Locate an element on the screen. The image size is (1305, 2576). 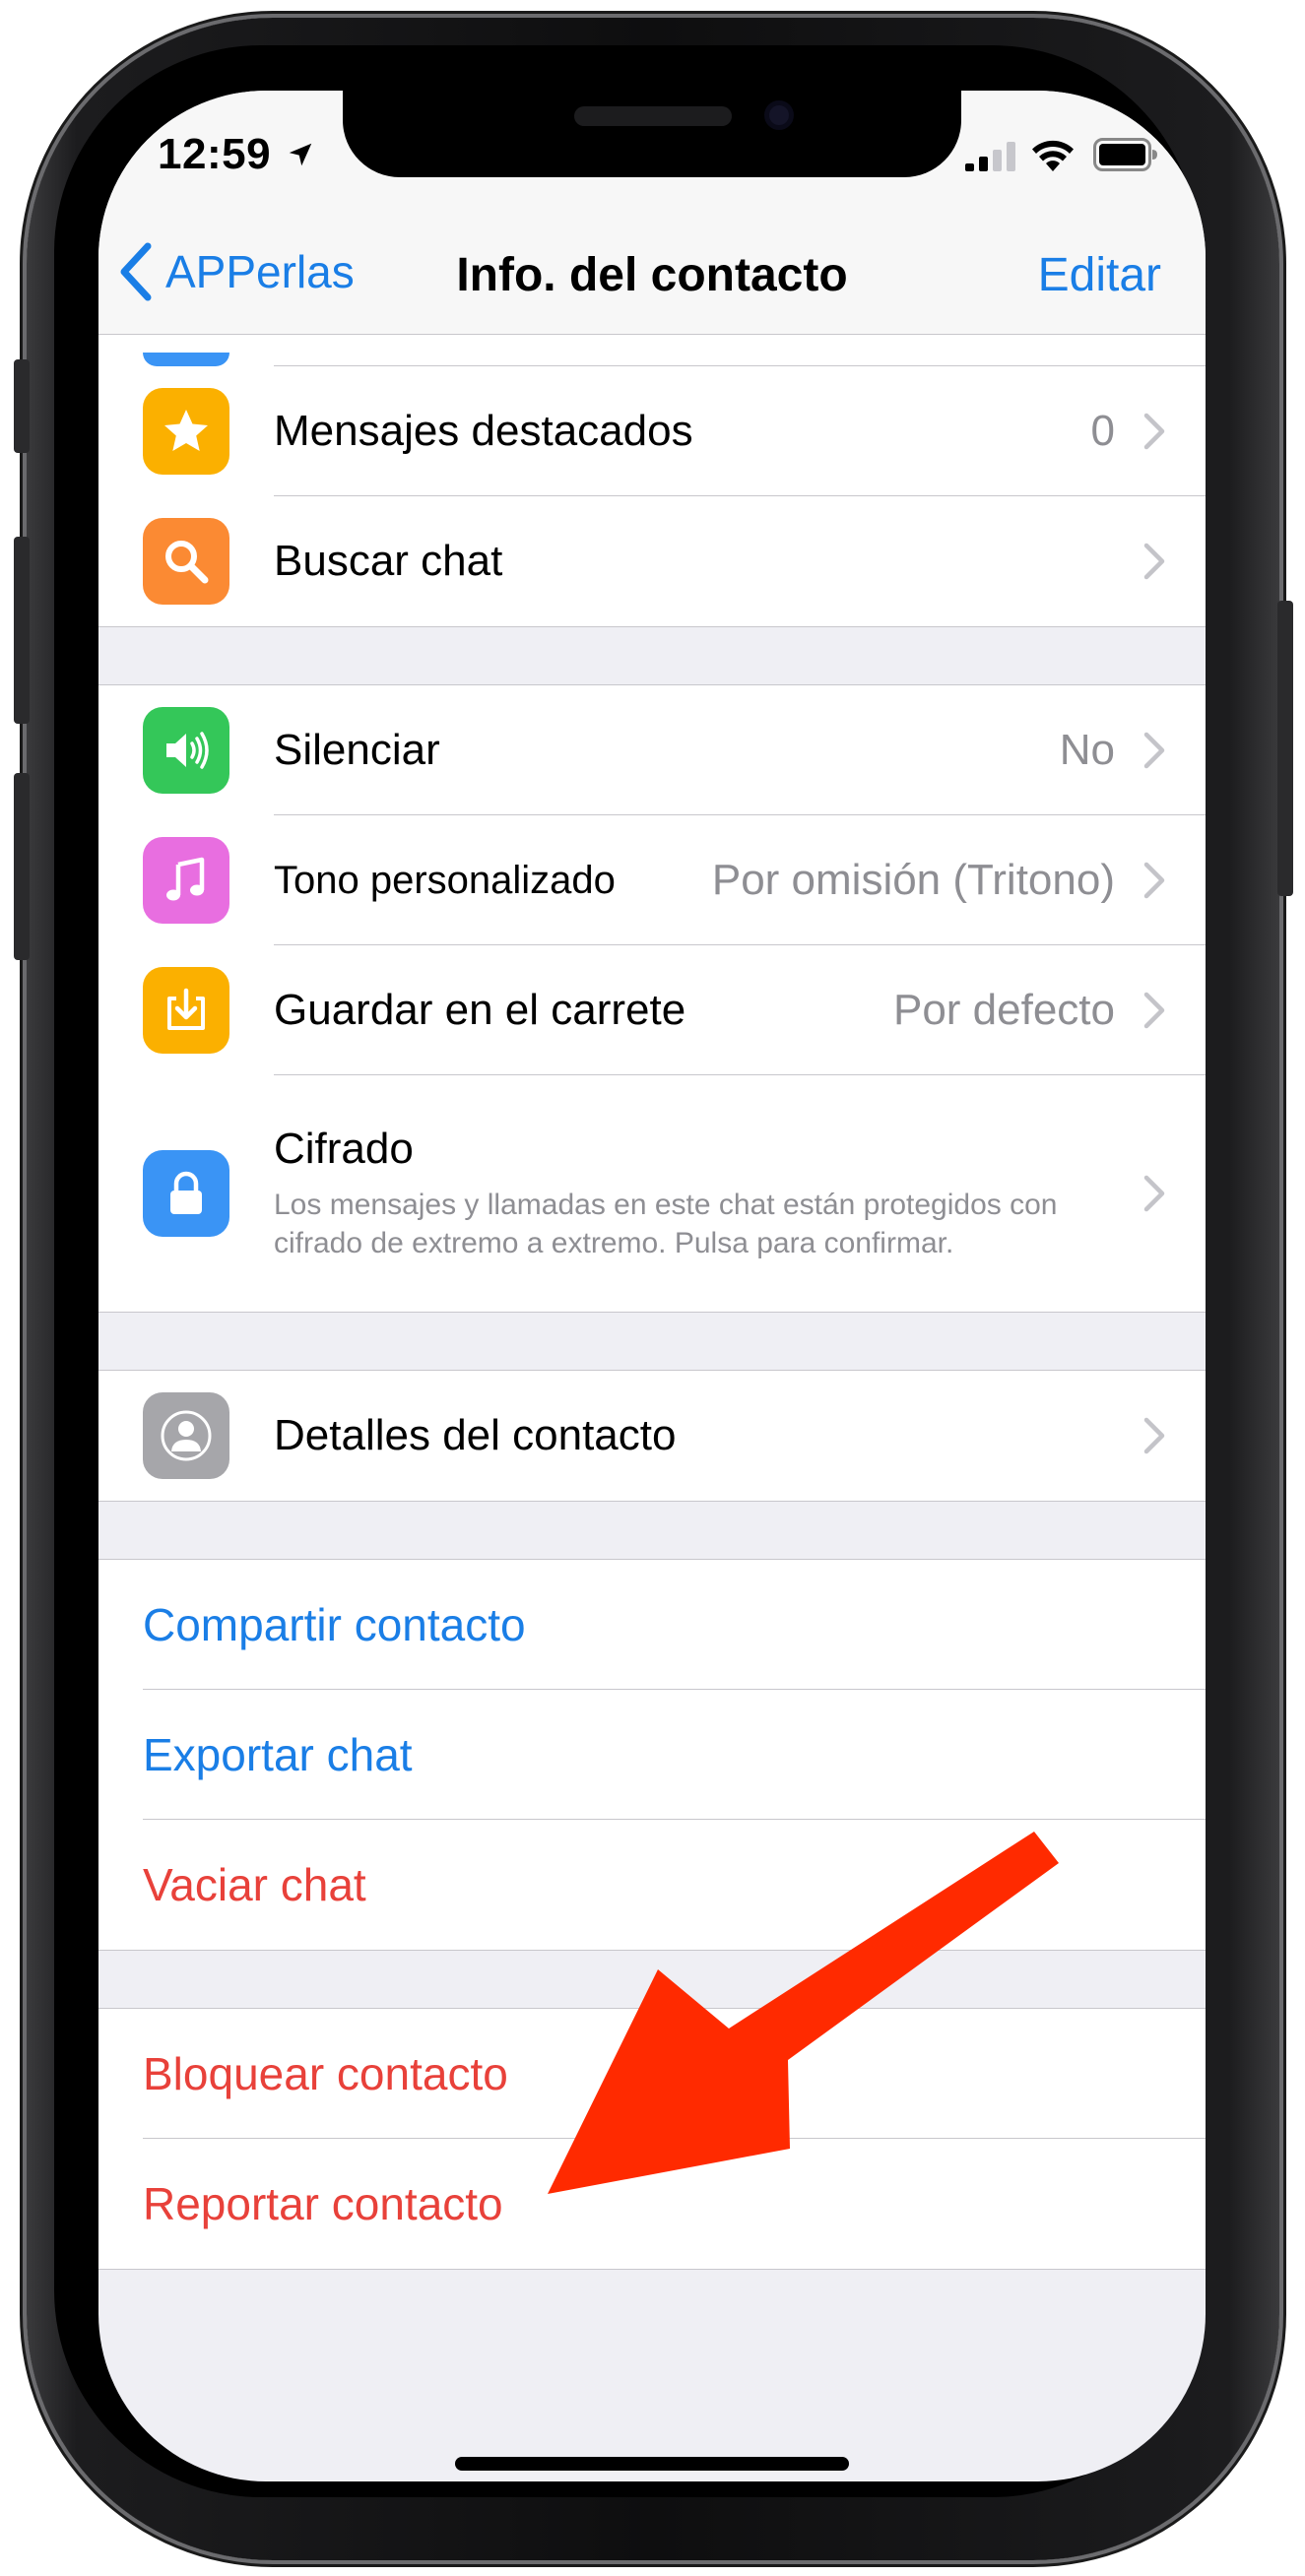
starred-messages-count: 0 is located at coordinates (1102, 431).